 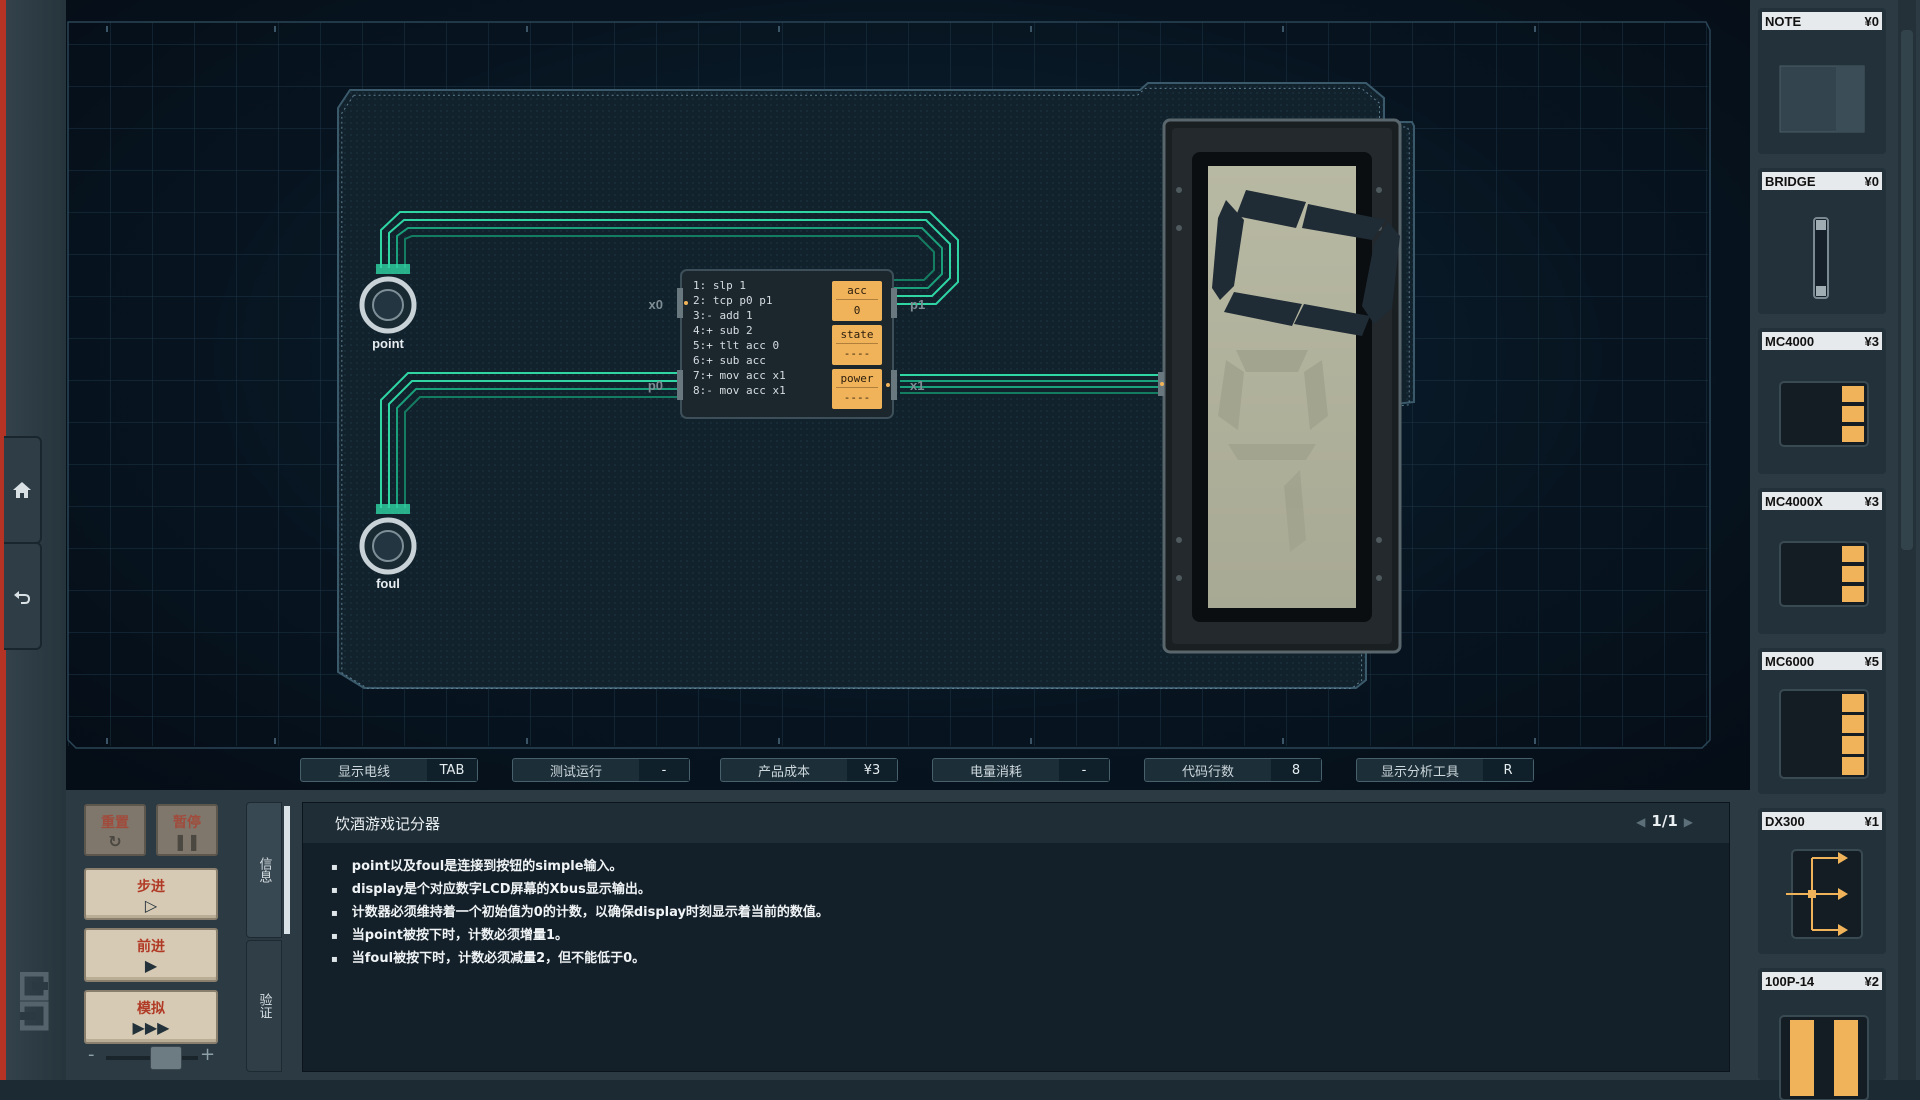 What do you see at coordinates (389, 770) in the screenshot?
I see `toggle-wires-button: 显示电线 TAB` at bounding box center [389, 770].